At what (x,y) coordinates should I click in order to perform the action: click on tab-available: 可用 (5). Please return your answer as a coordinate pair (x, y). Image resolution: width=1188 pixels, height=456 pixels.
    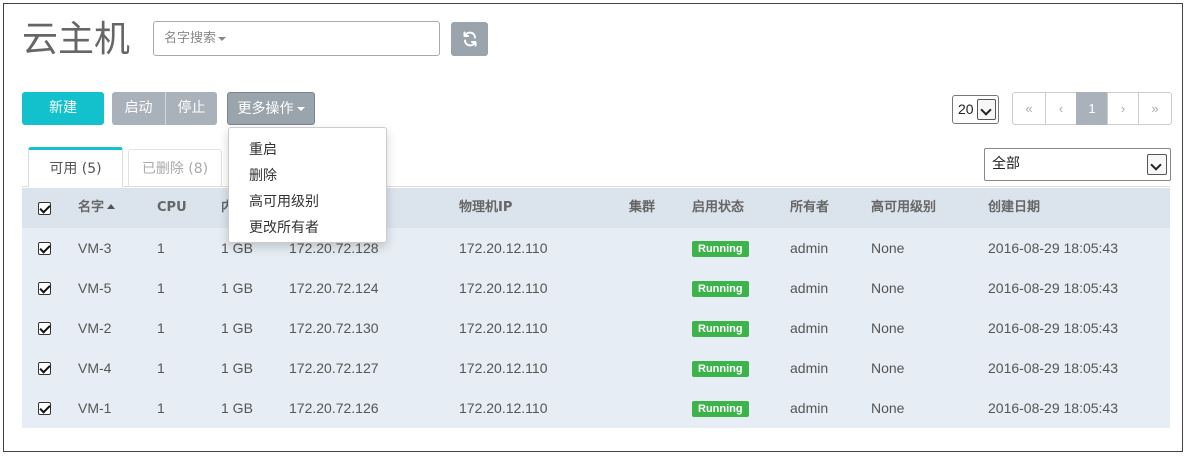
    Looking at the image, I should click on (75, 167).